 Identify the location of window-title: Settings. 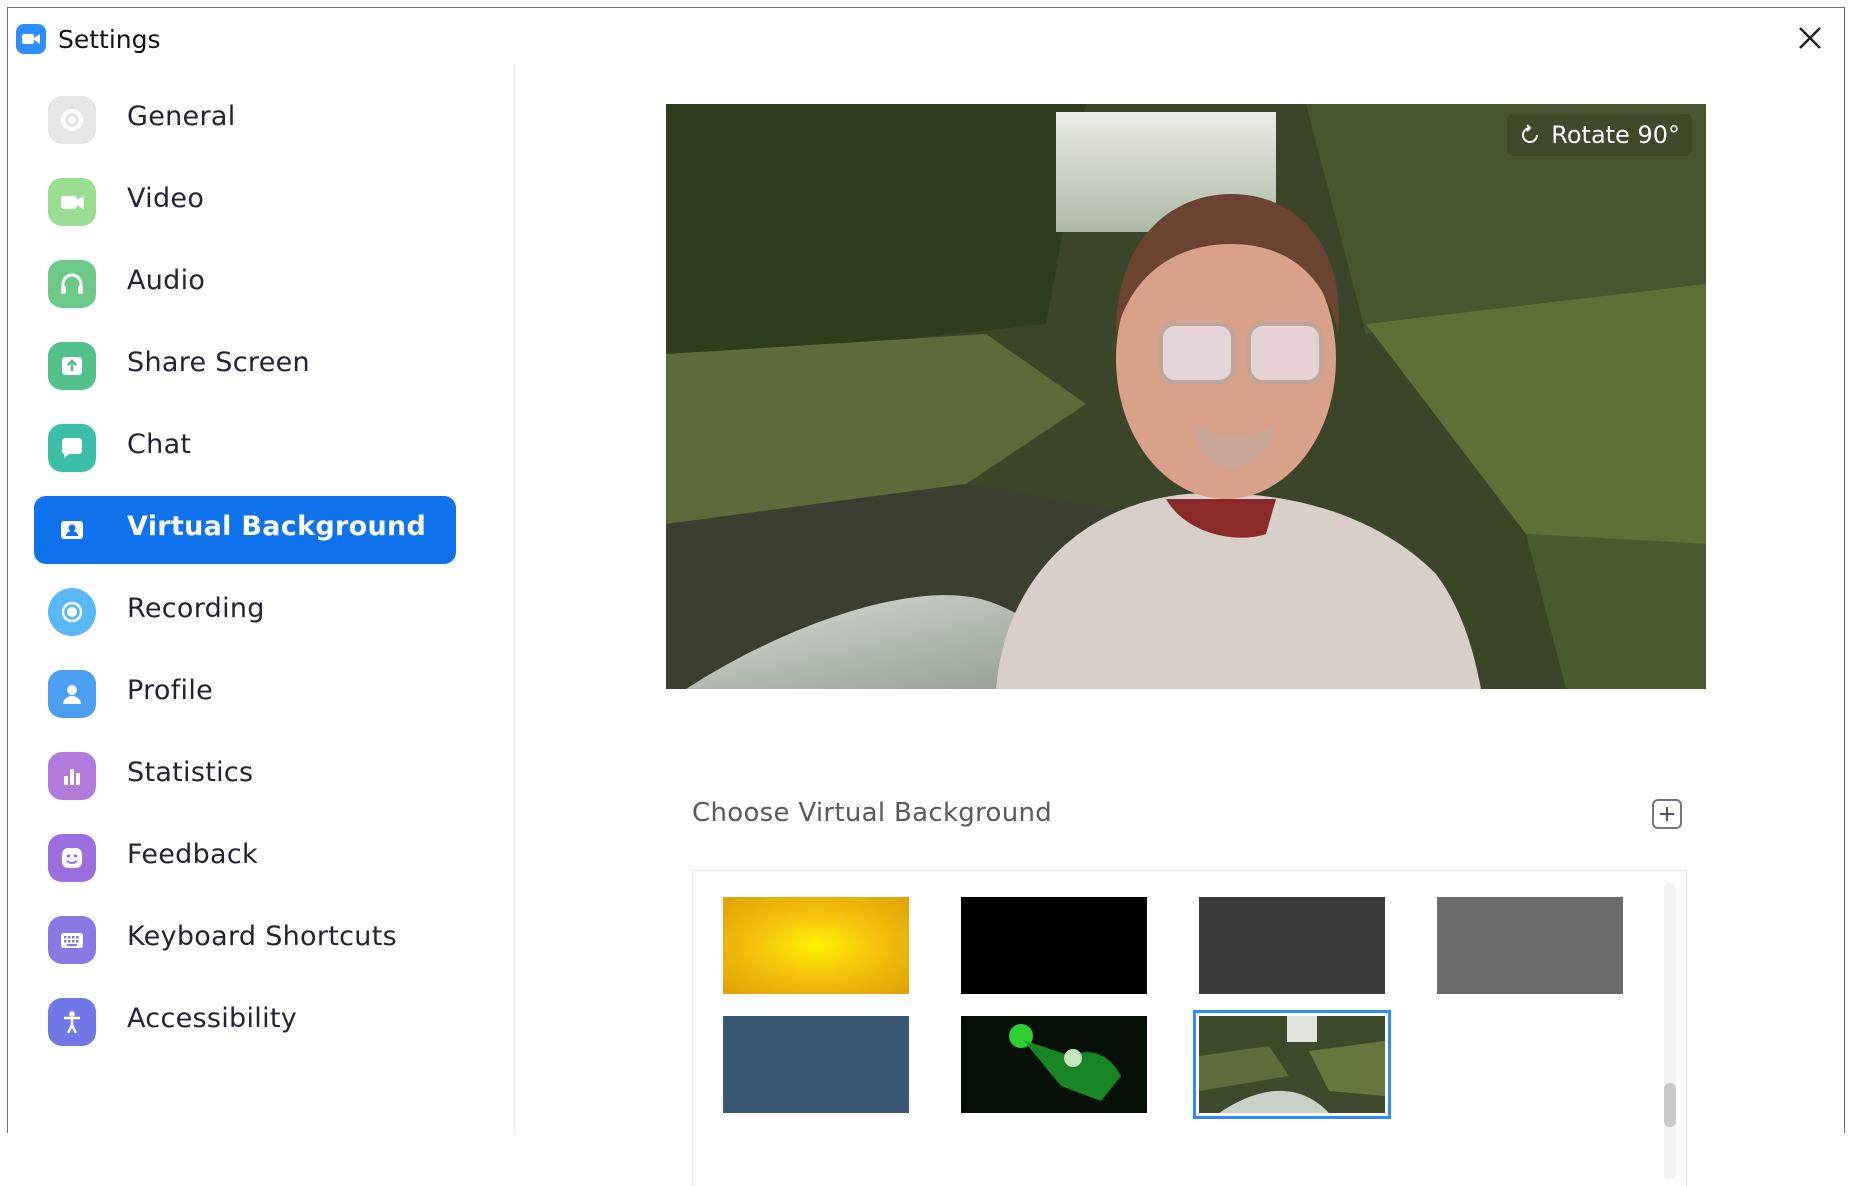
(109, 39).